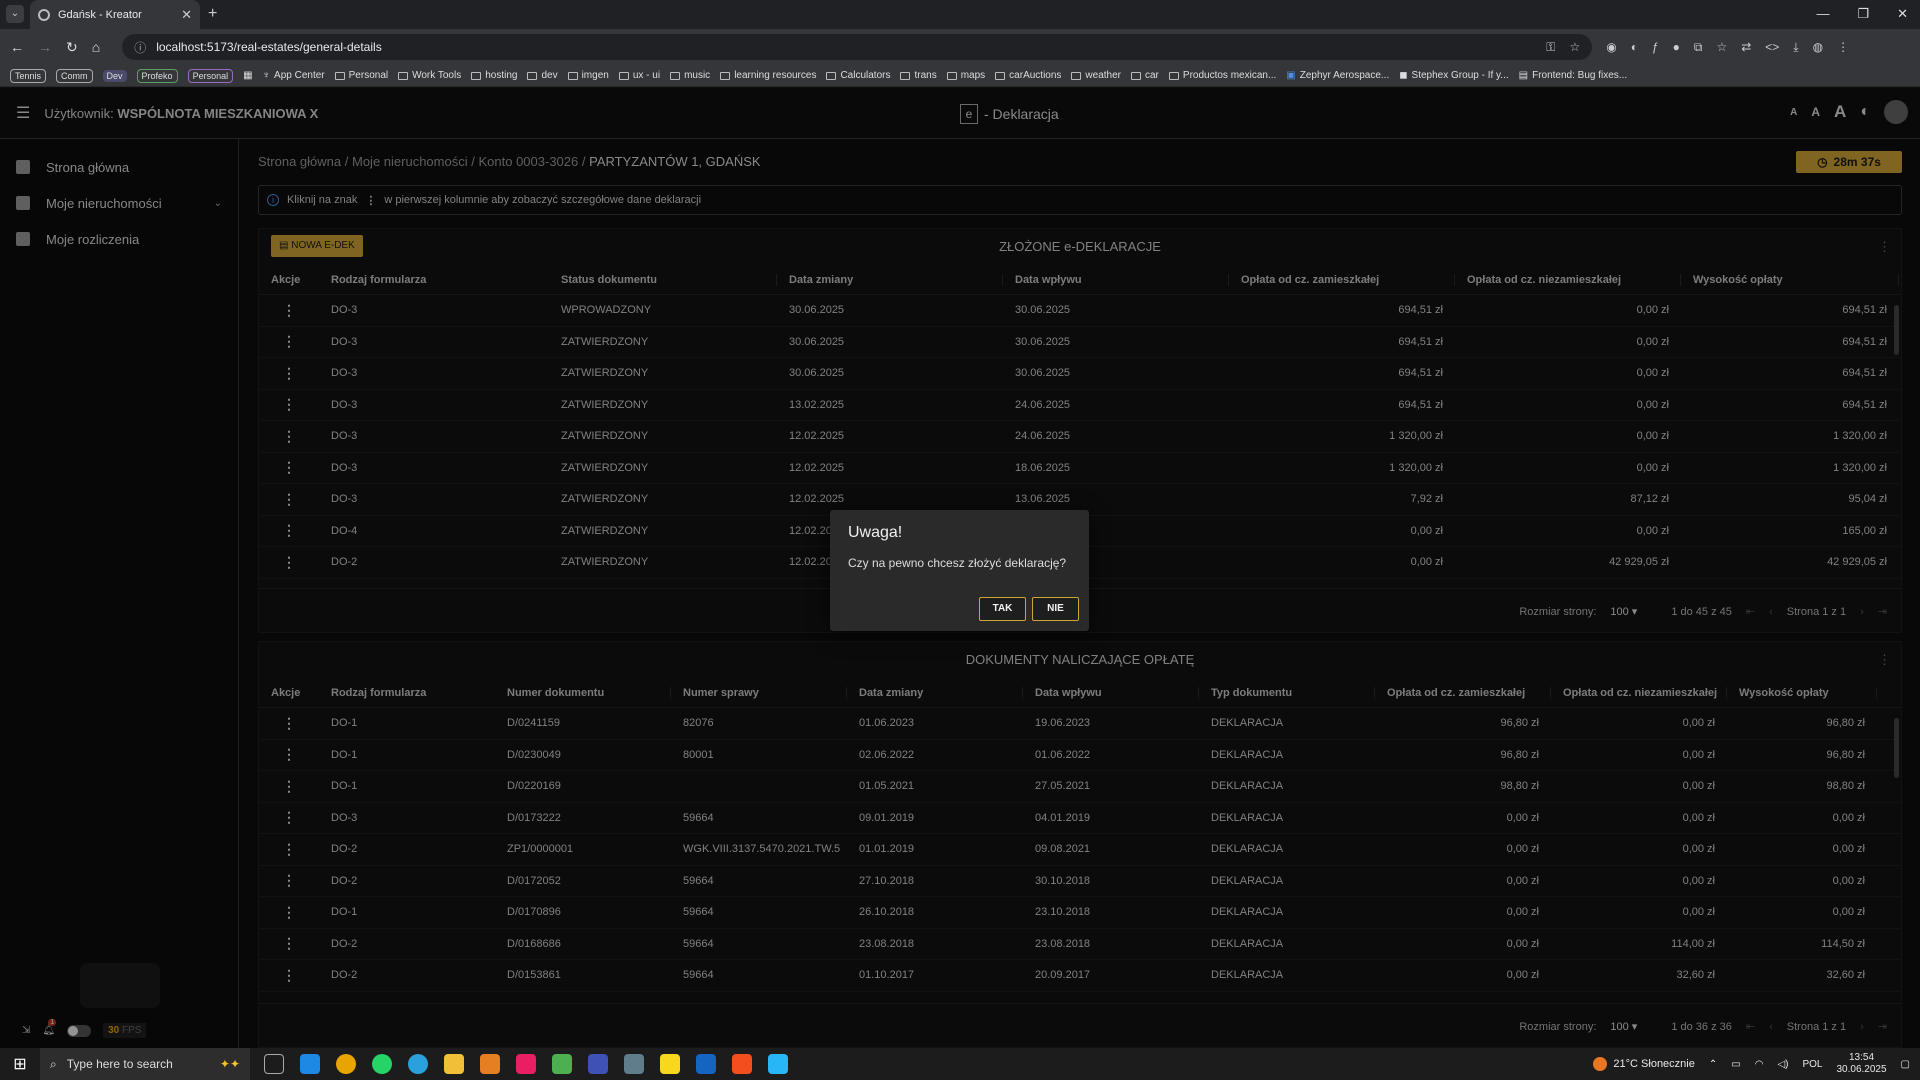  What do you see at coordinates (542, 75) in the screenshot?
I see `bookmark-folder: dev` at bounding box center [542, 75].